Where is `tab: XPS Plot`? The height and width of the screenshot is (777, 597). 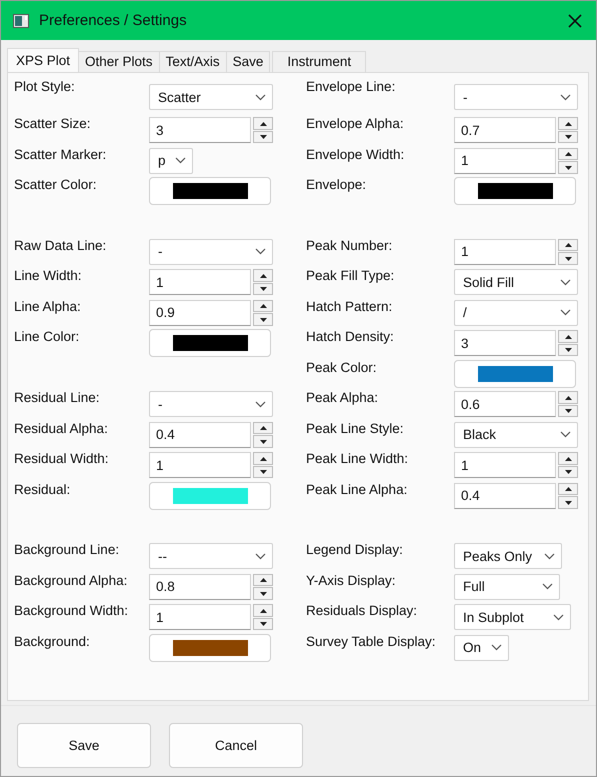 tab: XPS Plot is located at coordinates (43, 60).